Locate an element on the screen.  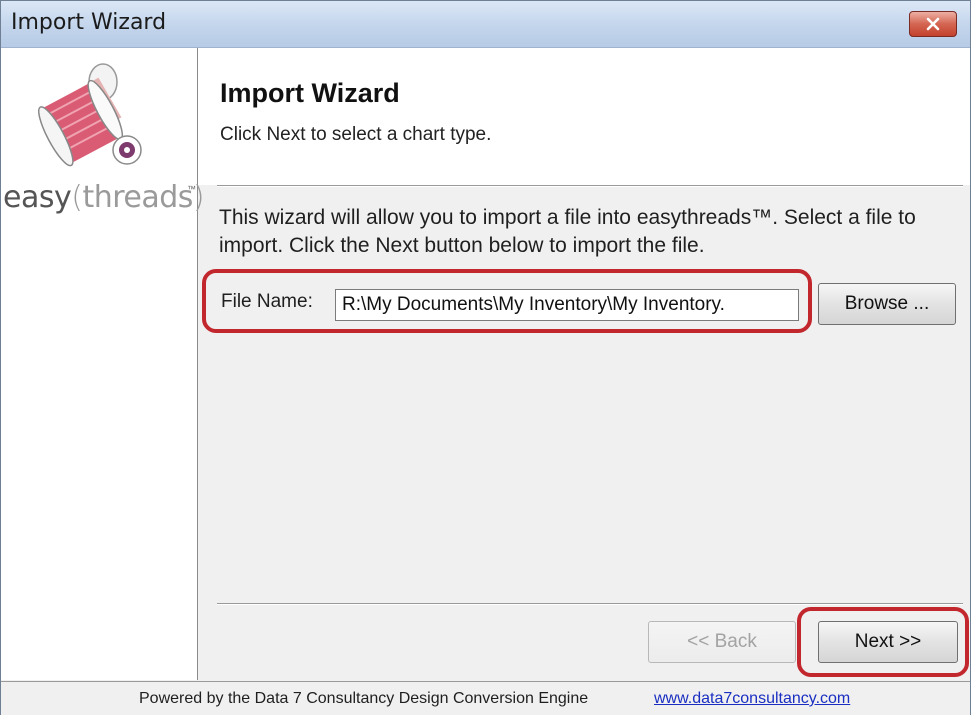
file-name-input is located at coordinates (567, 305).